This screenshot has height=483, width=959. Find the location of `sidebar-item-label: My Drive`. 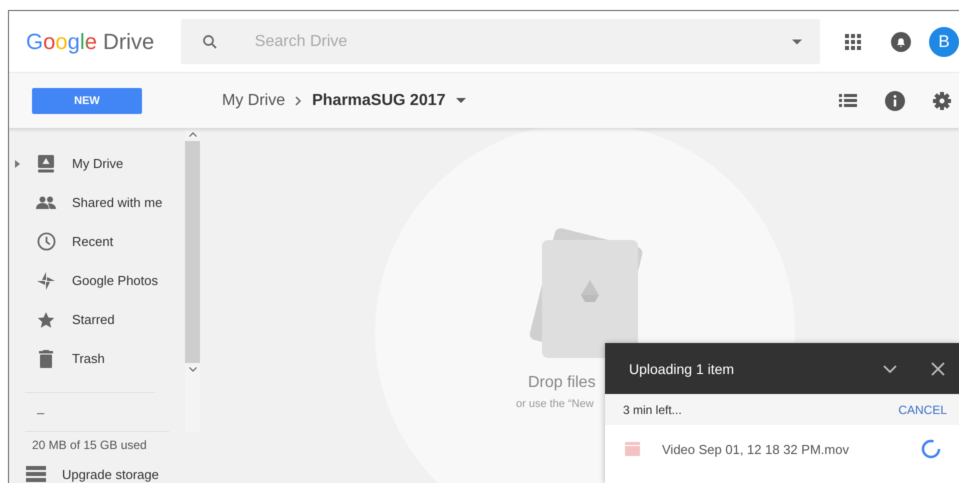

sidebar-item-label: My Drive is located at coordinates (98, 163).